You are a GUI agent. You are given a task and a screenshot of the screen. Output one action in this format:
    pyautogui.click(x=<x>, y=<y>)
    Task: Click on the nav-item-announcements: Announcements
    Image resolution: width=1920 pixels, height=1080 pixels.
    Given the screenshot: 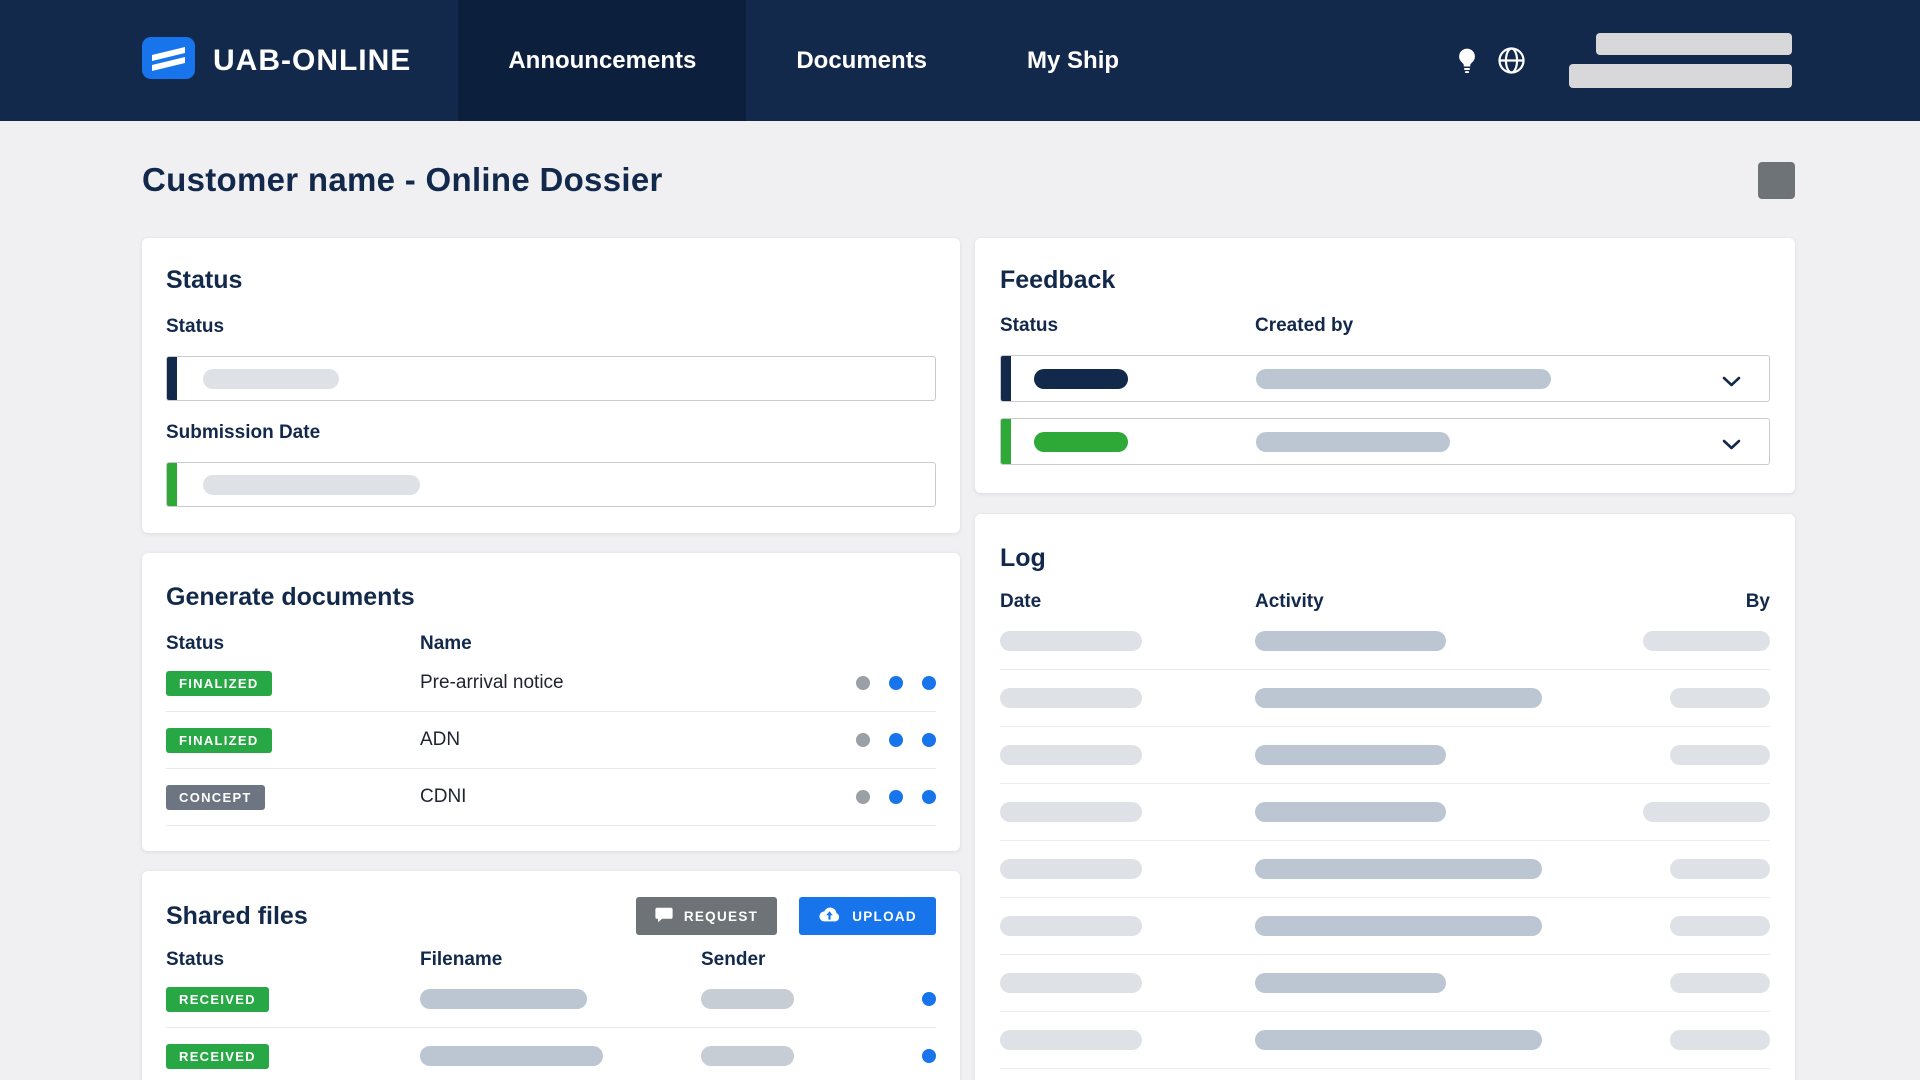 What is the action you would take?
    pyautogui.click(x=602, y=60)
    